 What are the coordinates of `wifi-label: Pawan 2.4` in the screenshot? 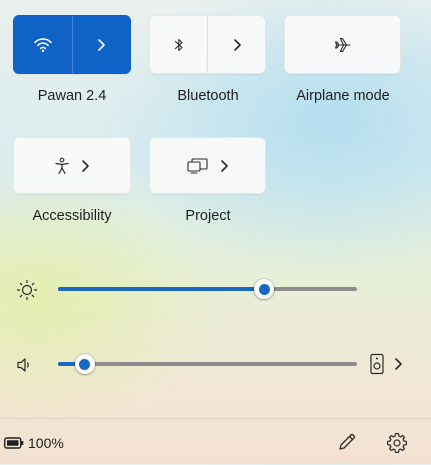 It's located at (72, 96).